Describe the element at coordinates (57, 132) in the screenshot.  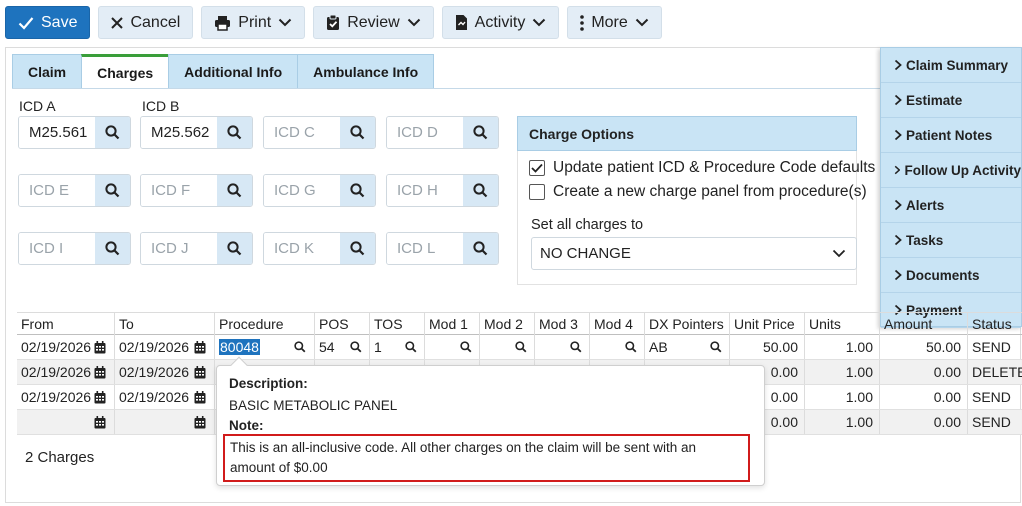
I see `icd-a-input: M25.561` at that location.